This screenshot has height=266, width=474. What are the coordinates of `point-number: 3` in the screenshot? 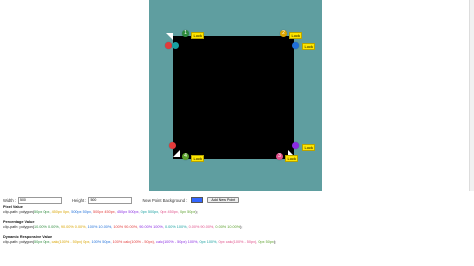 It's located at (279, 156).